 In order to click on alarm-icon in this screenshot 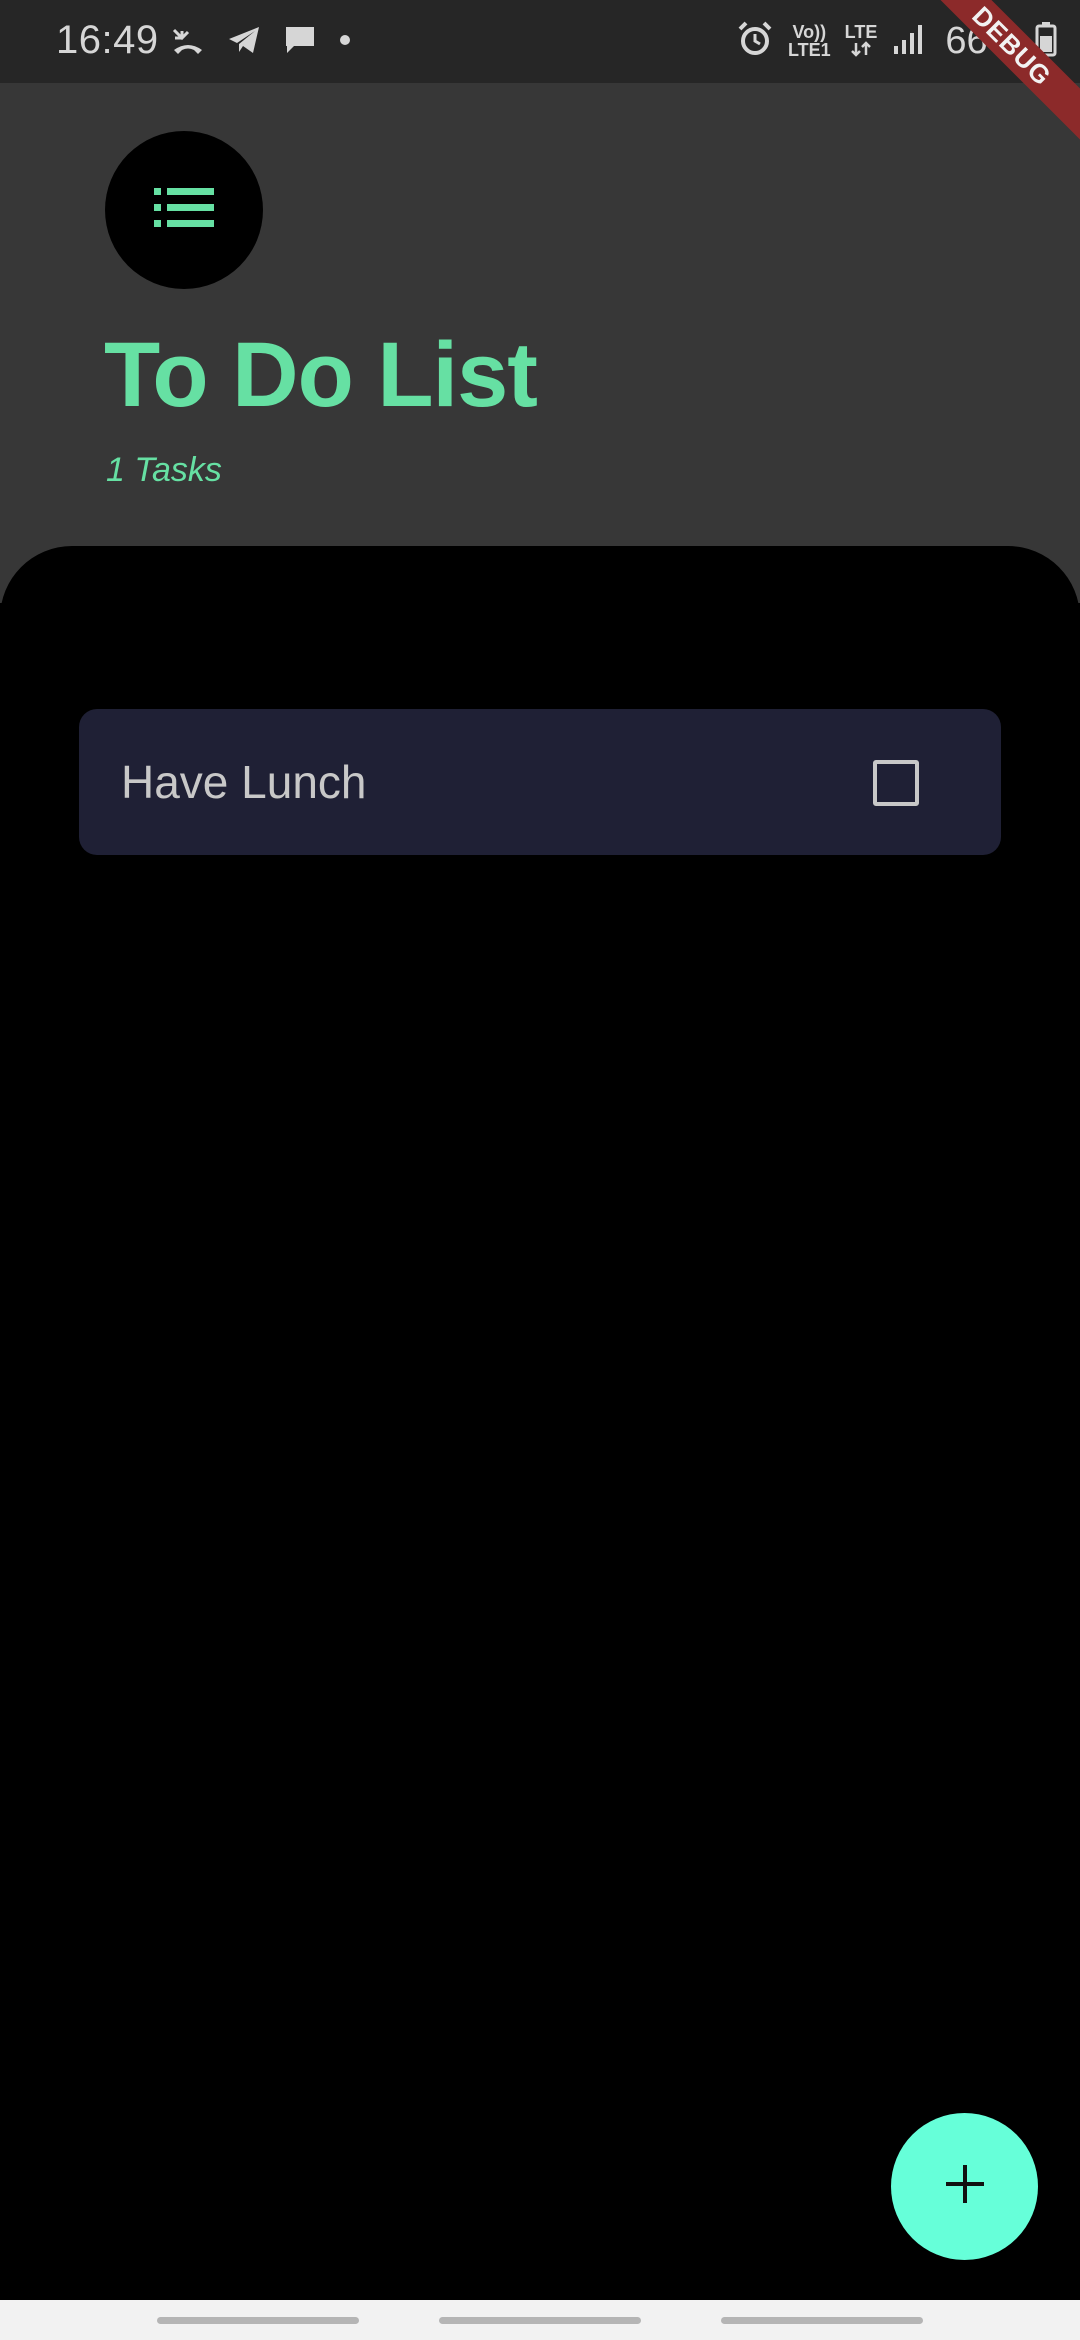, I will do `click(755, 41)`.